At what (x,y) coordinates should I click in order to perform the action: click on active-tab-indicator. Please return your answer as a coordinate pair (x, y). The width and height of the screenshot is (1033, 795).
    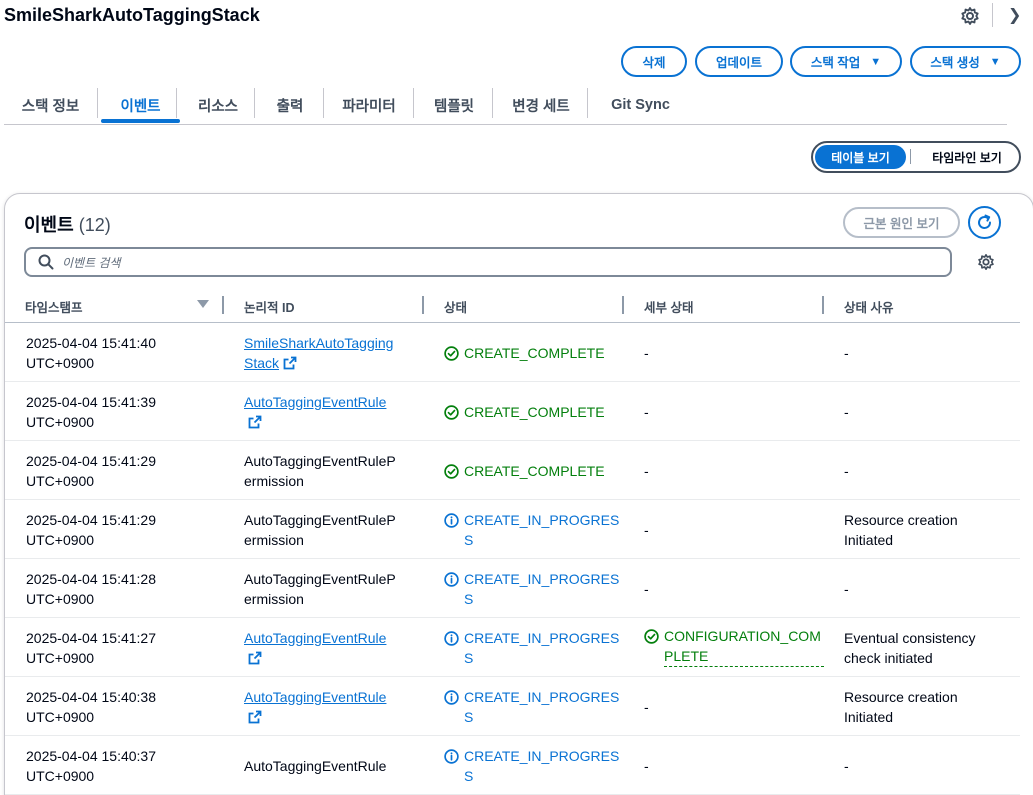
    Looking at the image, I should click on (140, 121).